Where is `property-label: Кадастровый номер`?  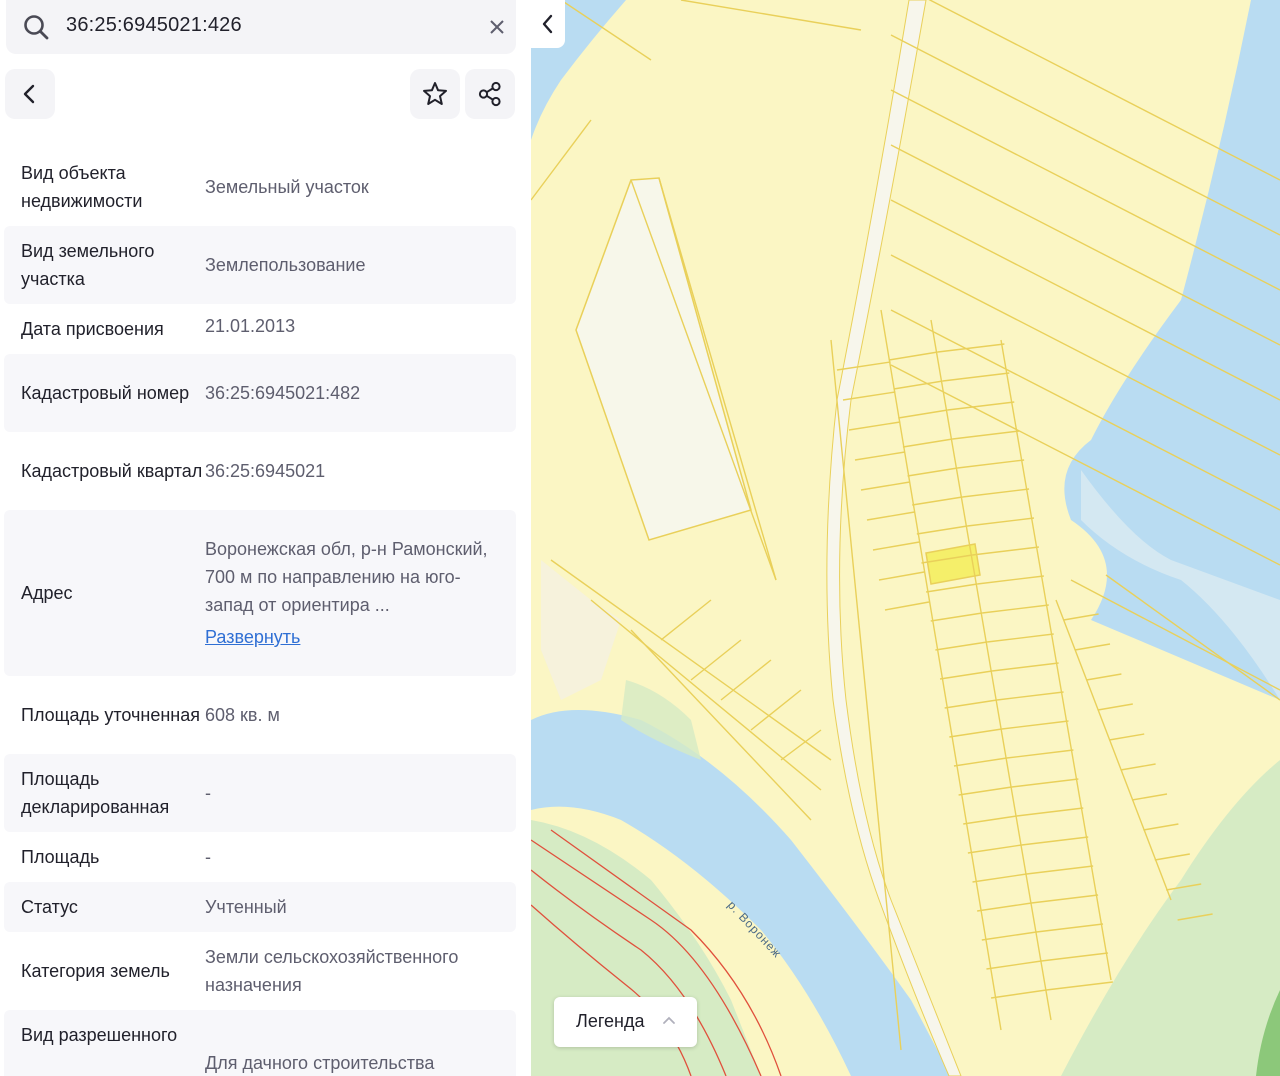 property-label: Кадастровый номер is located at coordinates (105, 393).